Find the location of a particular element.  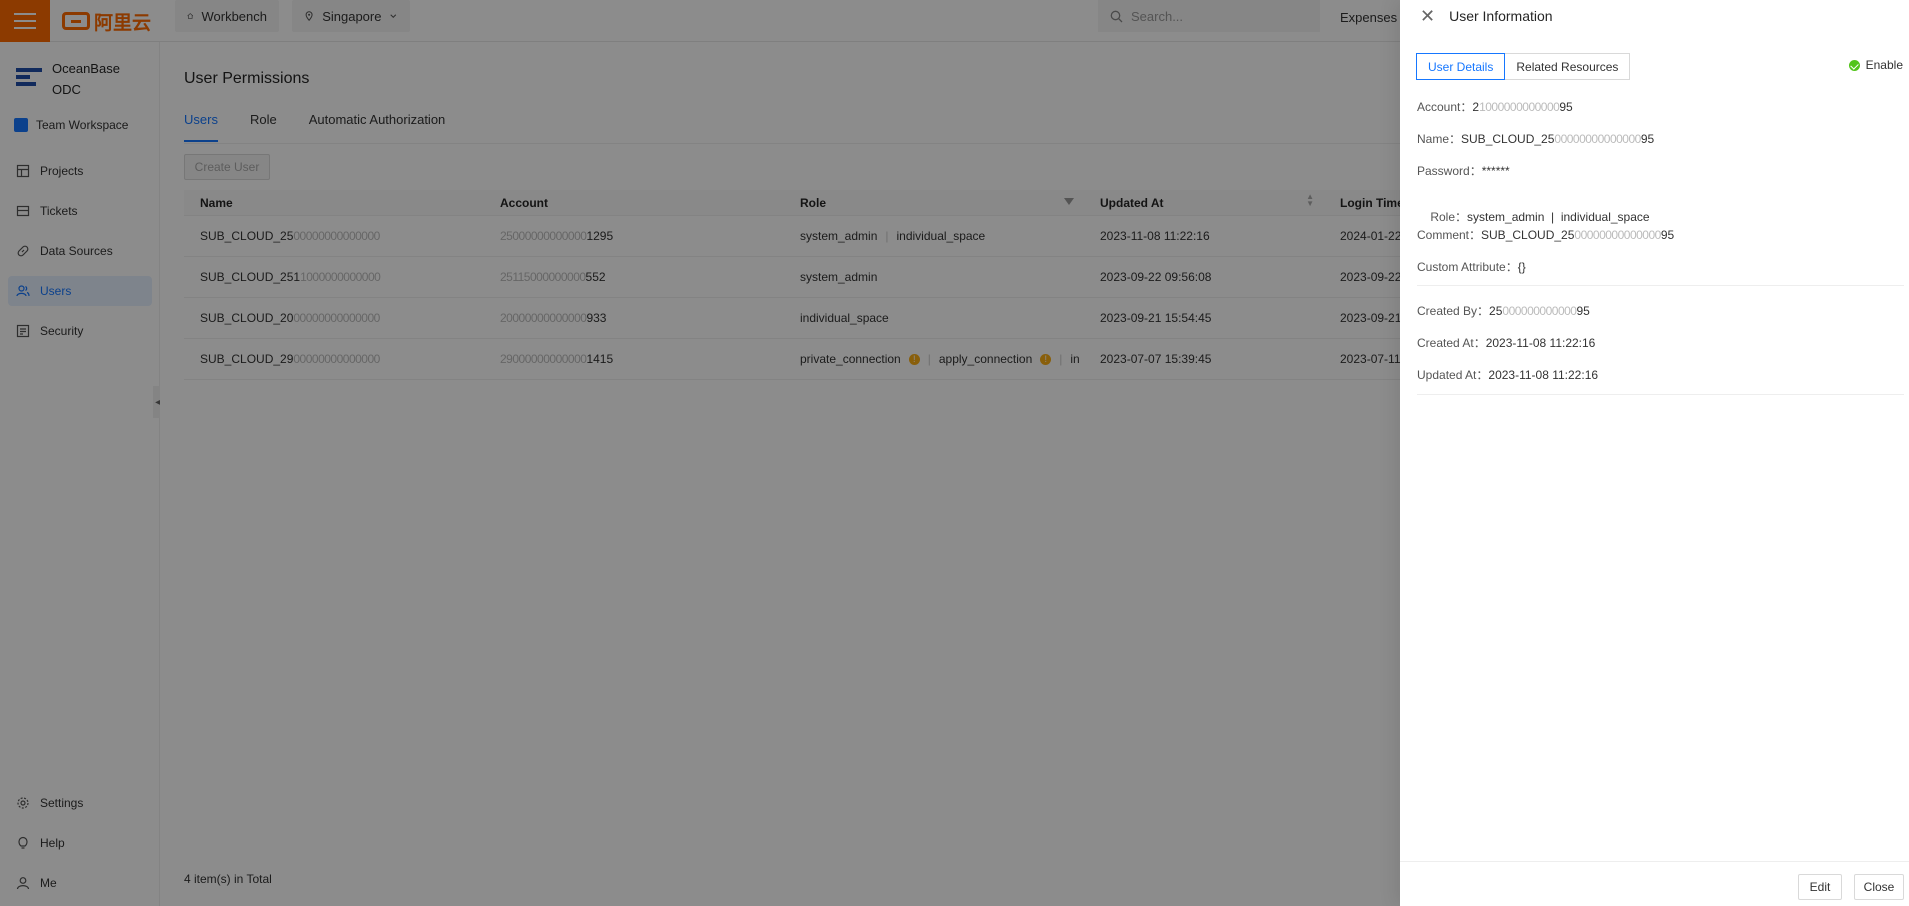

field-label: Created At： is located at coordinates (1451, 343).